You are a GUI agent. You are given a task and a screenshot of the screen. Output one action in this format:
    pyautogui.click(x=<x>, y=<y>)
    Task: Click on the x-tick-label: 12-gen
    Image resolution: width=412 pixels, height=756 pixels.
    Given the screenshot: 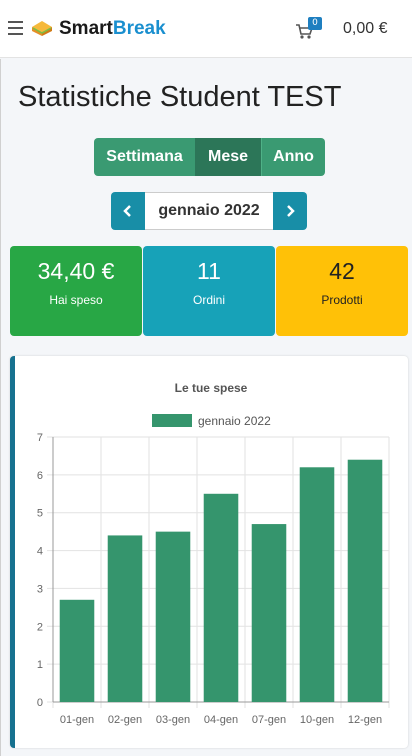 What is the action you would take?
    pyautogui.click(x=365, y=720)
    